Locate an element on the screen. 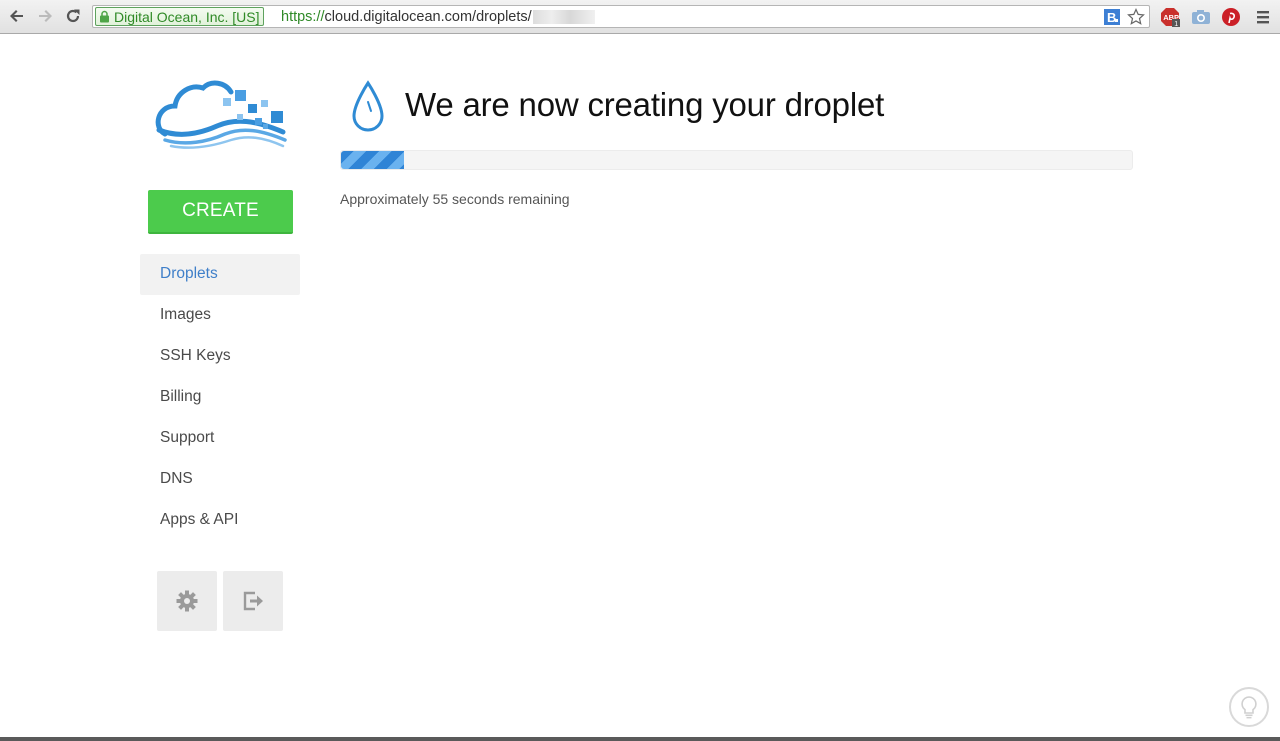 The image size is (1280, 741). sidebar-item-billing: Billing is located at coordinates (220, 397).